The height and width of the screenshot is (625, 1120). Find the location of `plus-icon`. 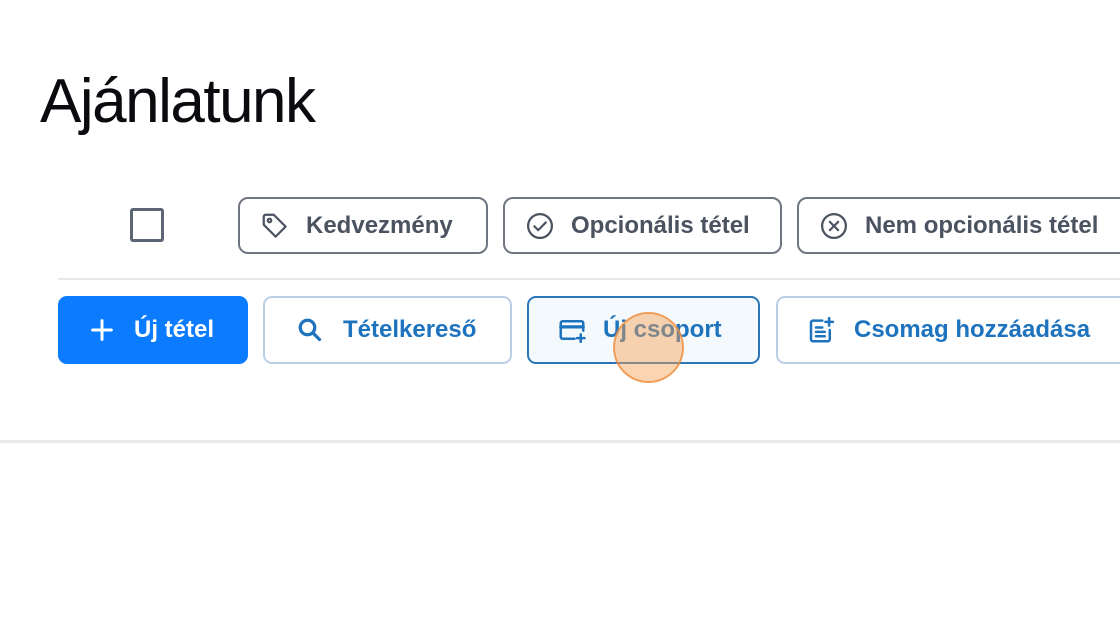

plus-icon is located at coordinates (102, 330).